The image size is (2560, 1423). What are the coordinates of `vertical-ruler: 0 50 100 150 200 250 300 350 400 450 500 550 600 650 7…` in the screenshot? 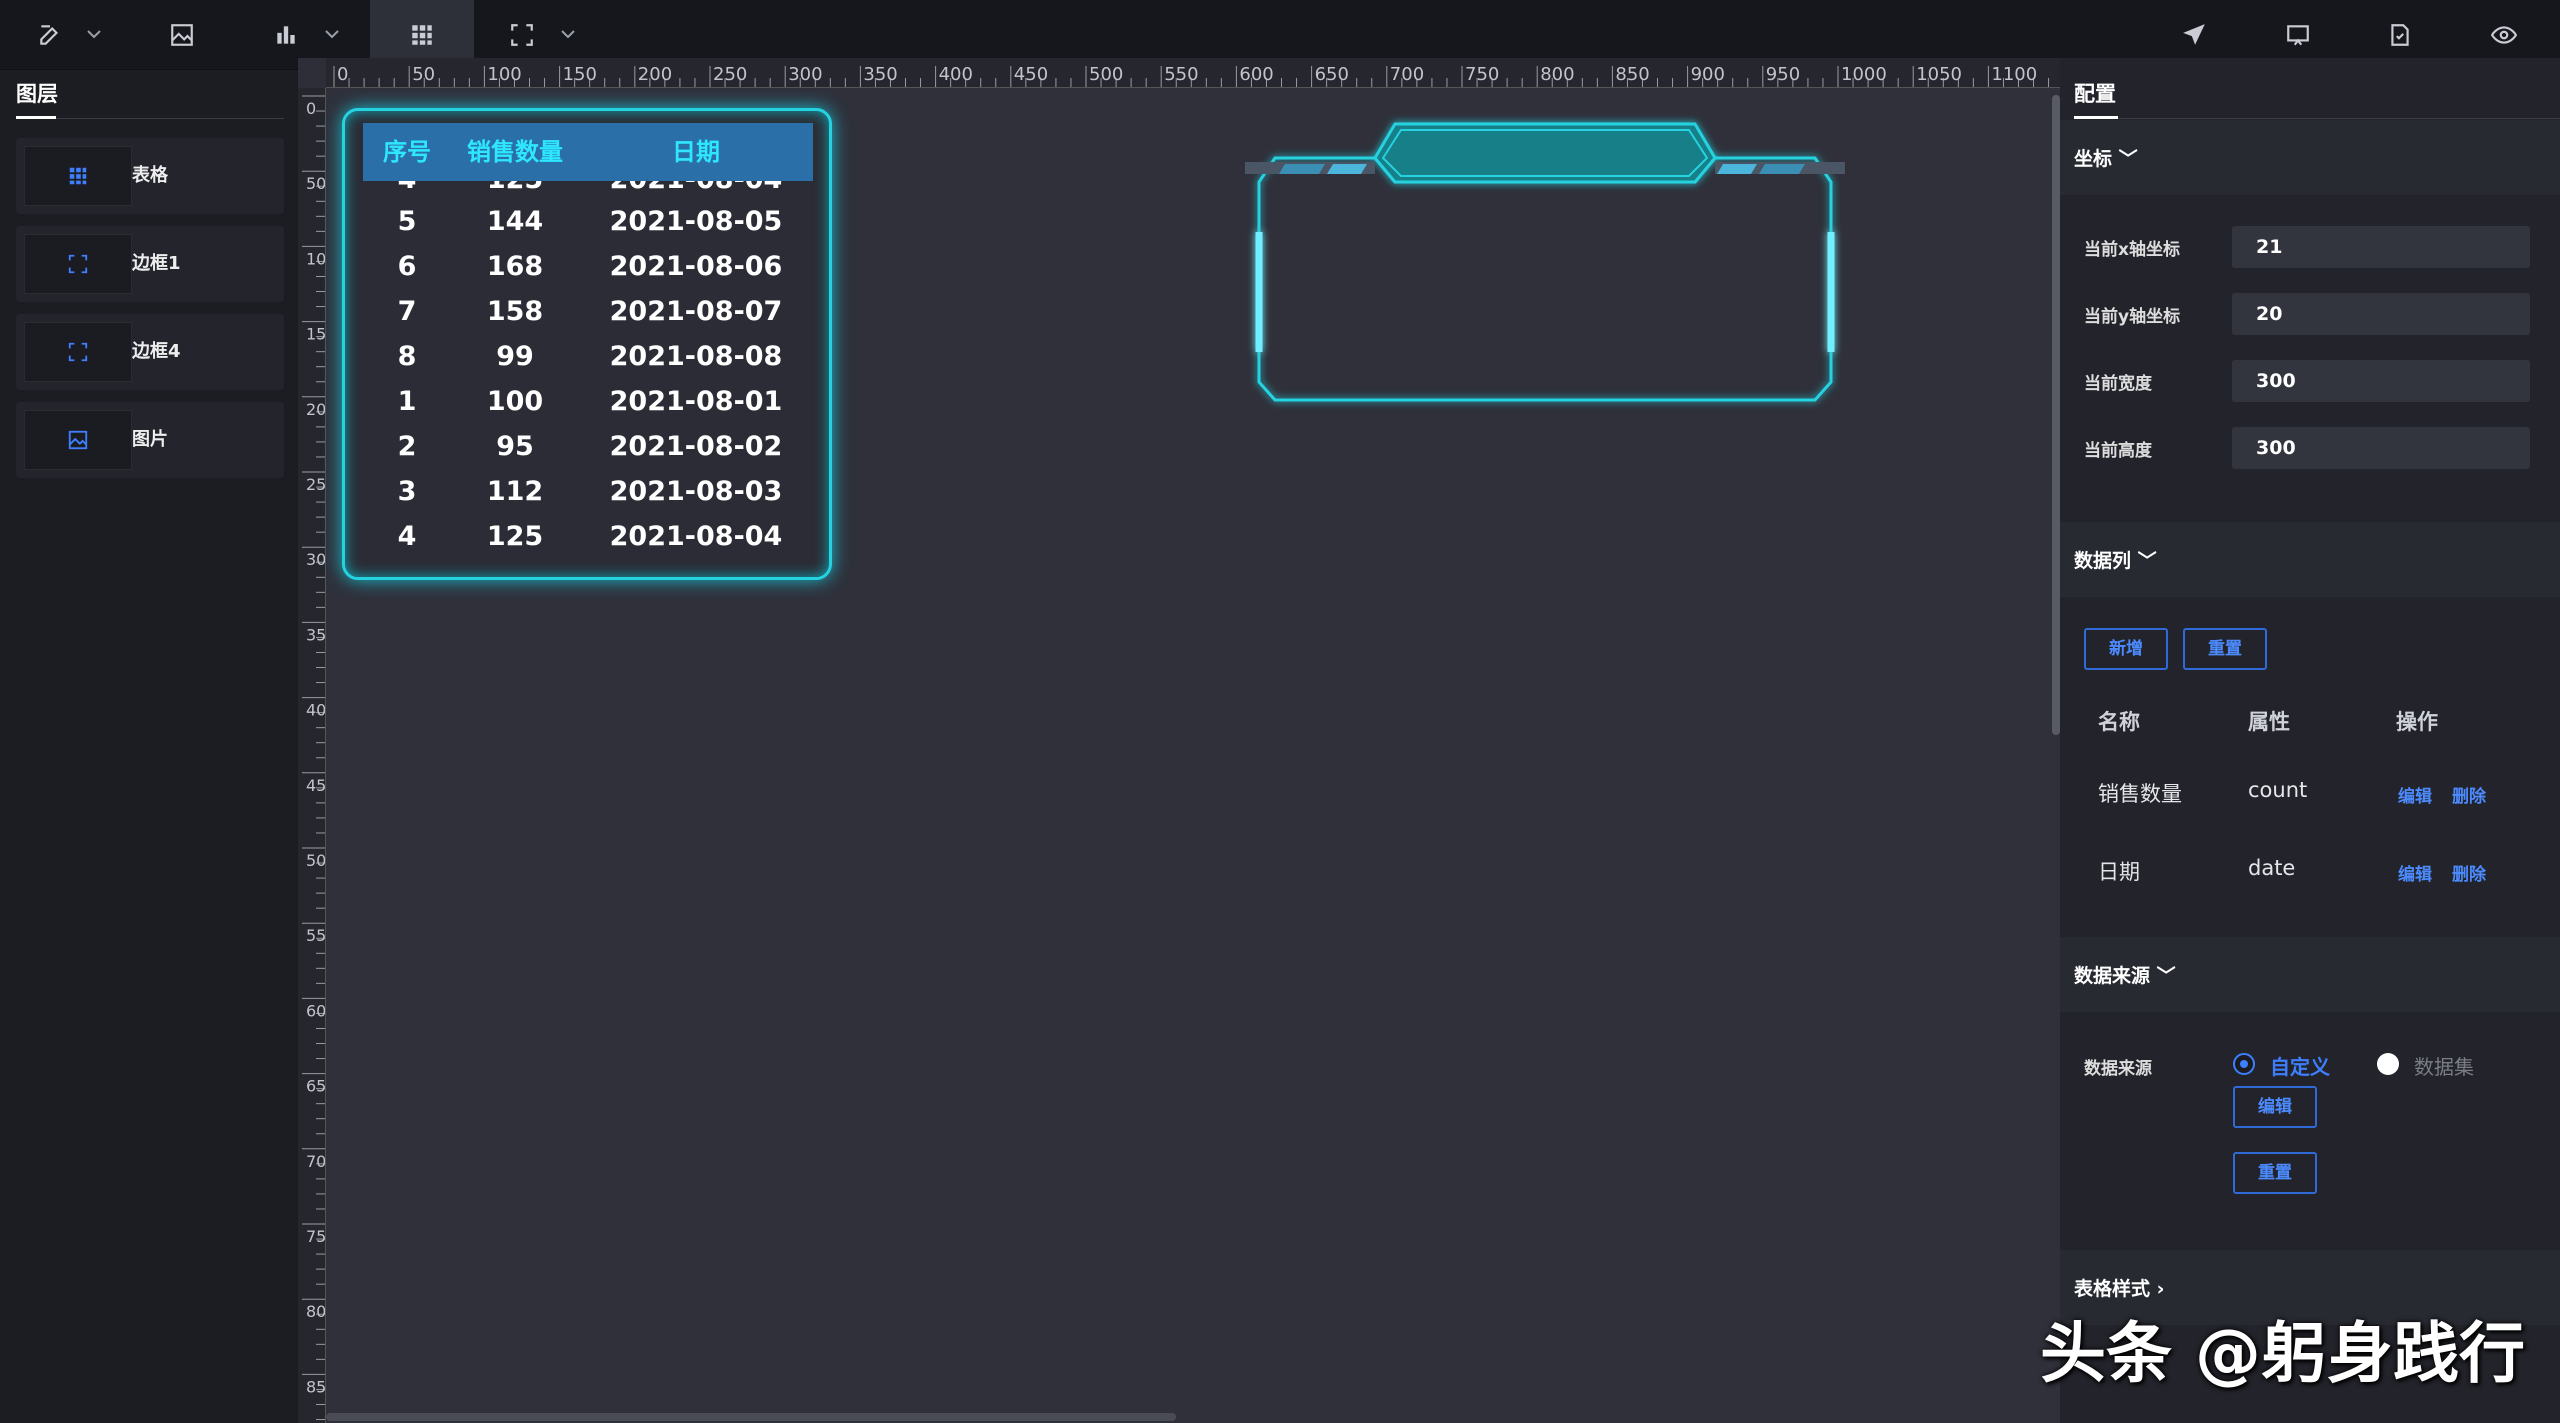 It's located at (312, 755).